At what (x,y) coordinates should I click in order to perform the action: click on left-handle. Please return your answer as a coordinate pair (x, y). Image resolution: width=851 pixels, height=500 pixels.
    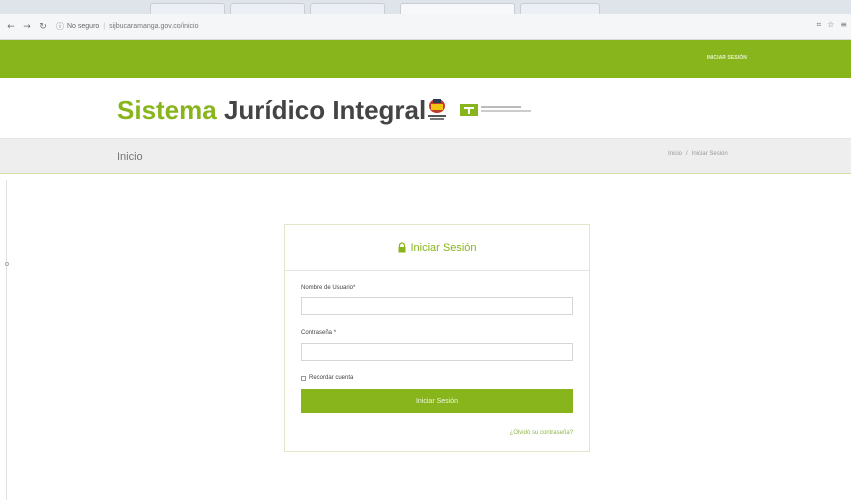
    Looking at the image, I should click on (7, 264).